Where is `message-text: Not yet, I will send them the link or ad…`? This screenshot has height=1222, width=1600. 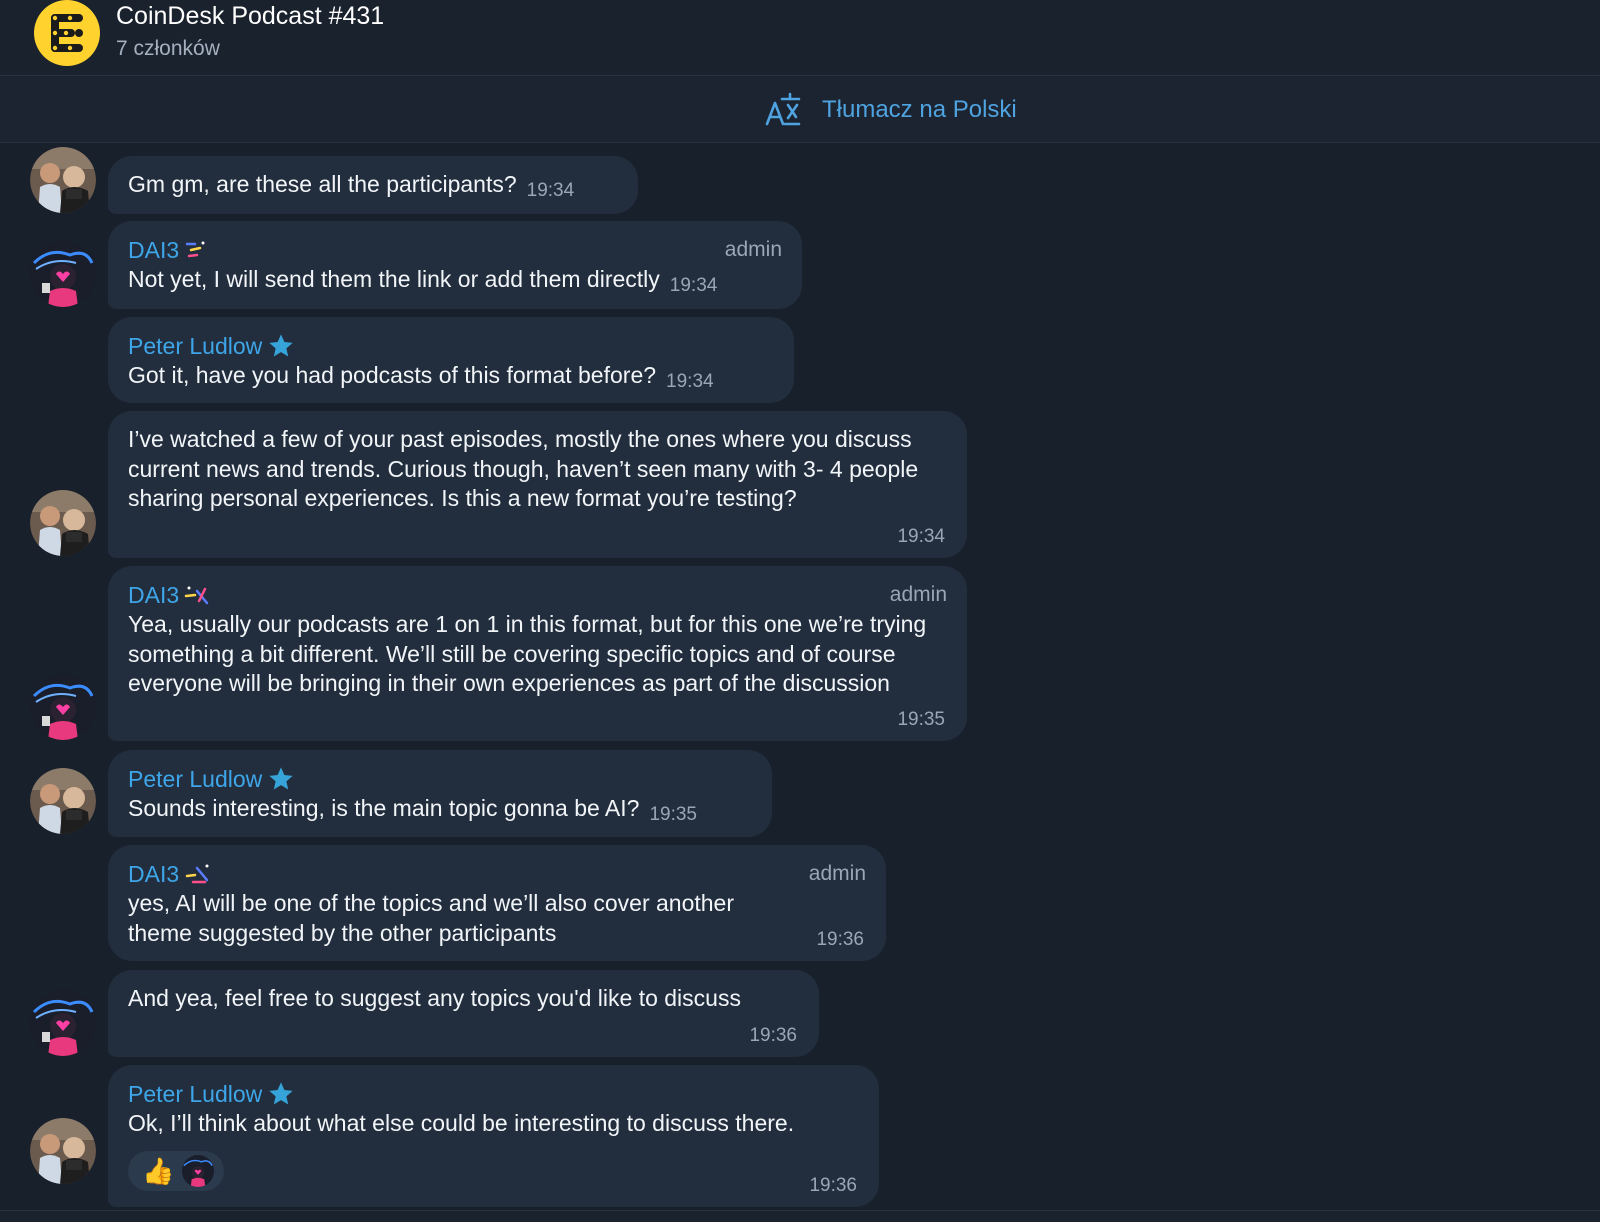 message-text: Not yet, I will send them the link or ad… is located at coordinates (455, 281).